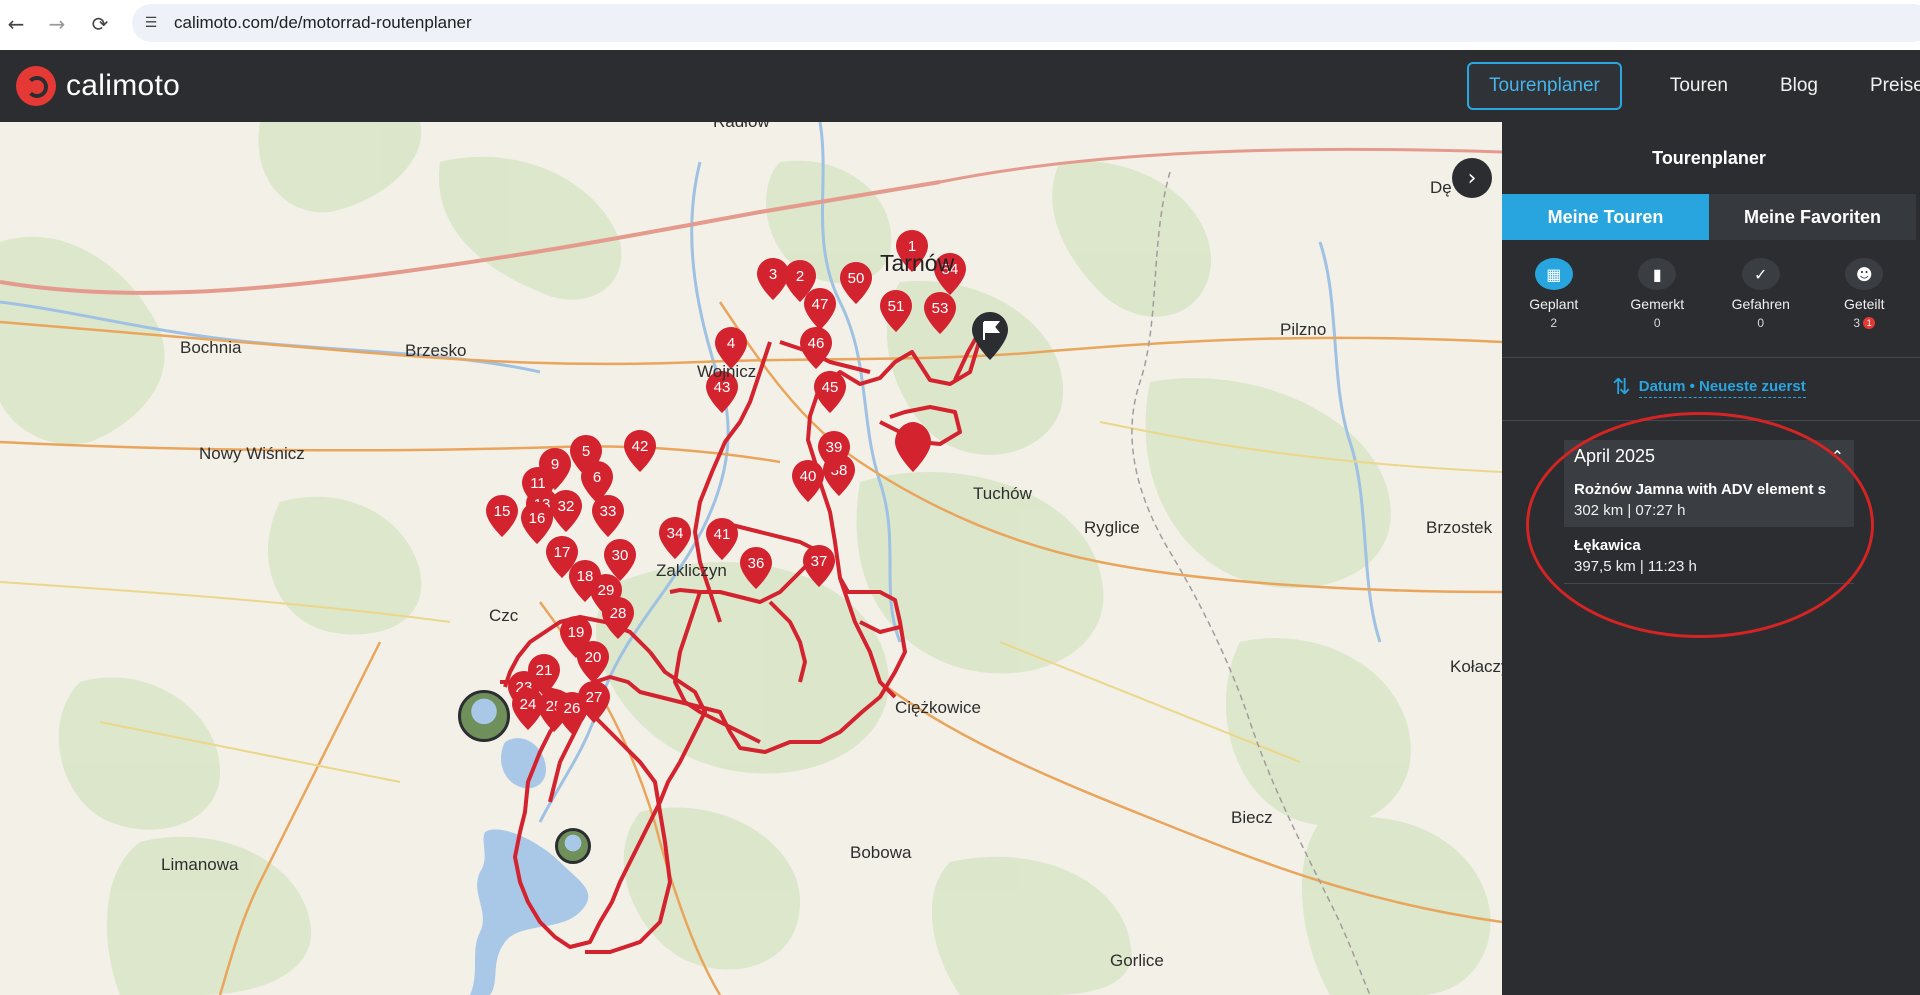 The width and height of the screenshot is (1920, 995). I want to click on tour-item: Łękawica 397,5 km | 11:23 h, so click(1709, 556).